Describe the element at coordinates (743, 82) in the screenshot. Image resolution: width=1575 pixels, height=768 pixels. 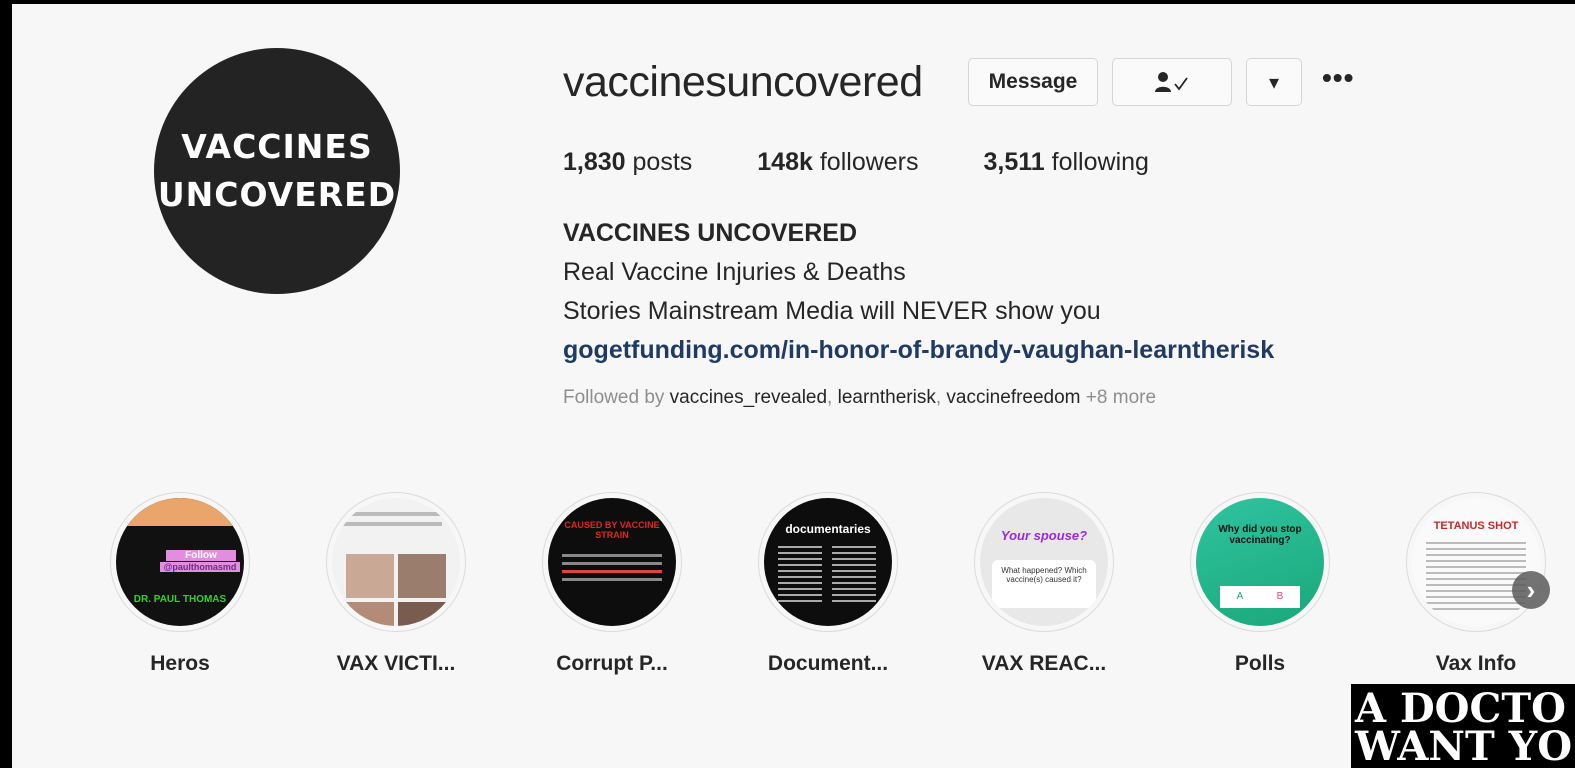
I see `profile-username: vaccinesuncovered` at that location.